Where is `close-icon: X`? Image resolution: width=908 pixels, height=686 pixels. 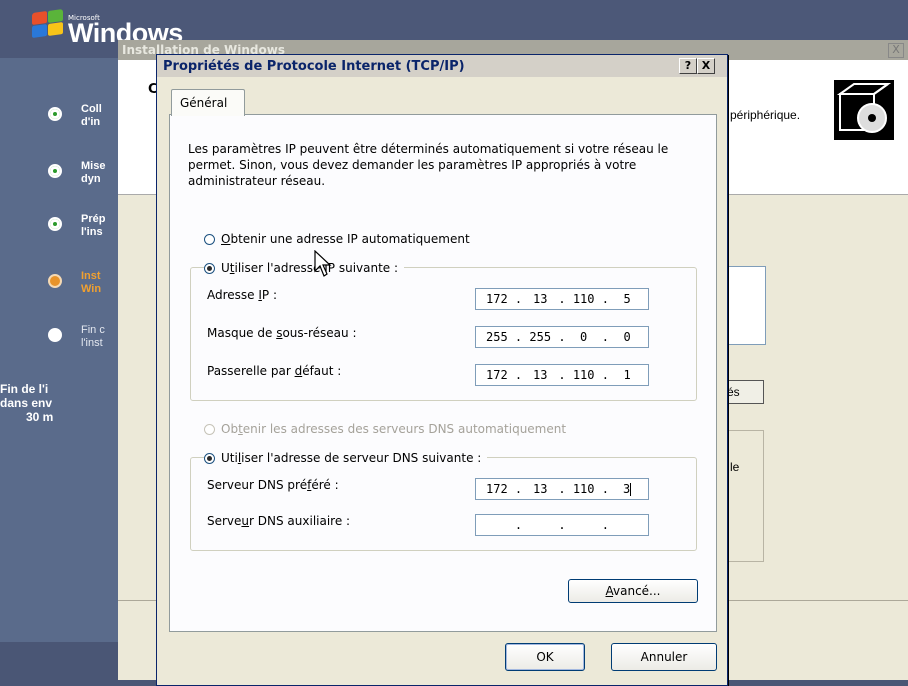
close-icon: X is located at coordinates (896, 50).